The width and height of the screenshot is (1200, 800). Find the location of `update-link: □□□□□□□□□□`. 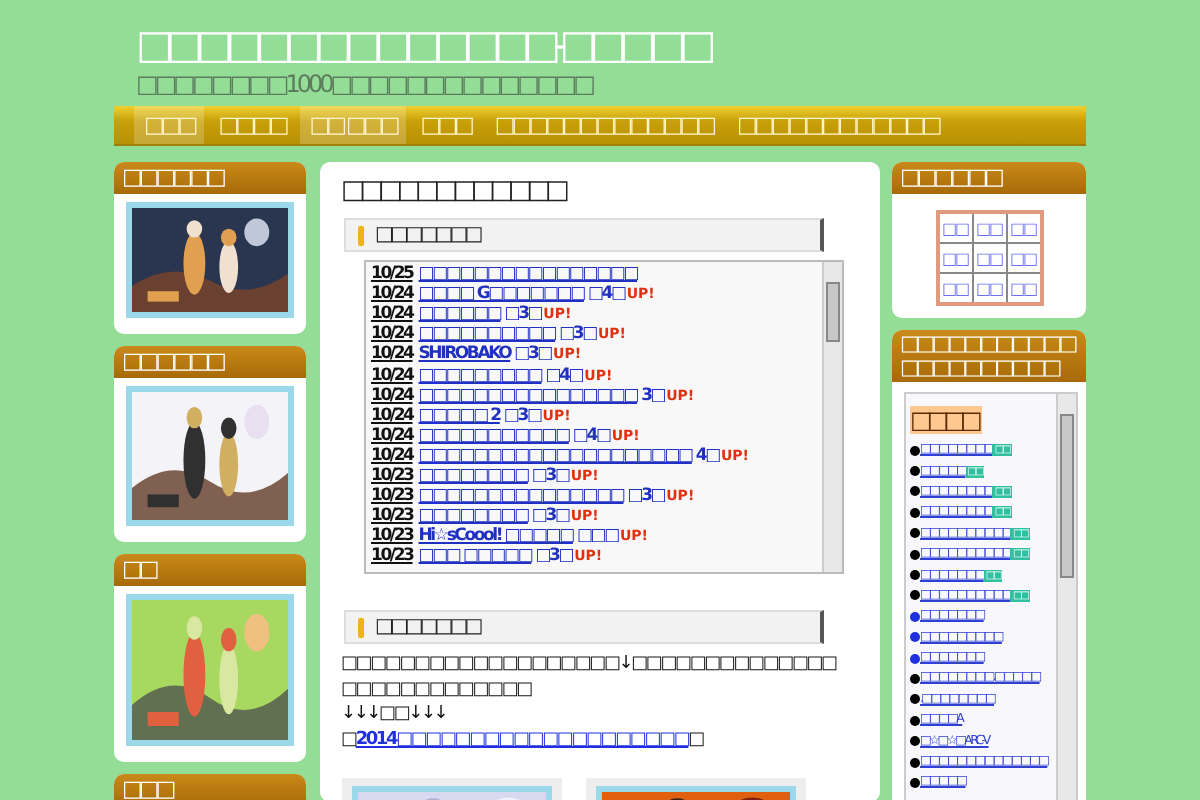

update-link: □□□□□□□□□□ is located at coordinates (487, 334).